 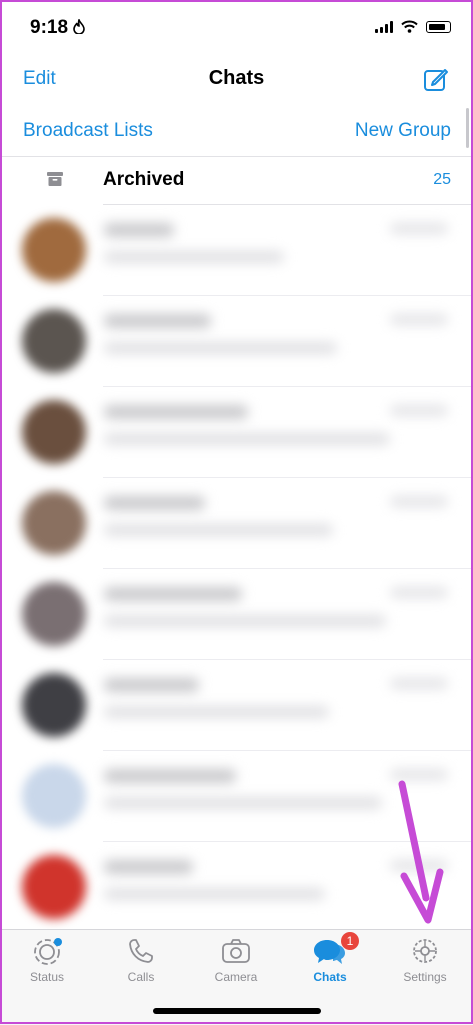 What do you see at coordinates (330, 960) in the screenshot?
I see `tab-chats: 1 Chats` at bounding box center [330, 960].